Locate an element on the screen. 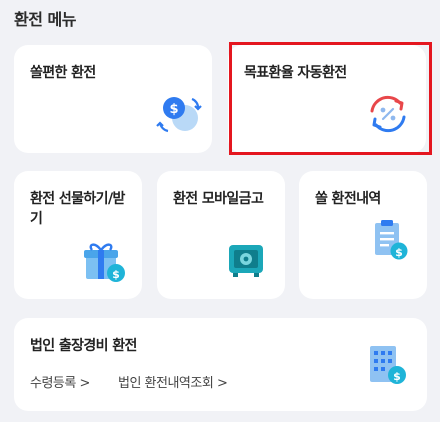 The width and height of the screenshot is (440, 422). target-rate-auto-exchange-card: 목표환율 자동환전 is located at coordinates (327, 99).